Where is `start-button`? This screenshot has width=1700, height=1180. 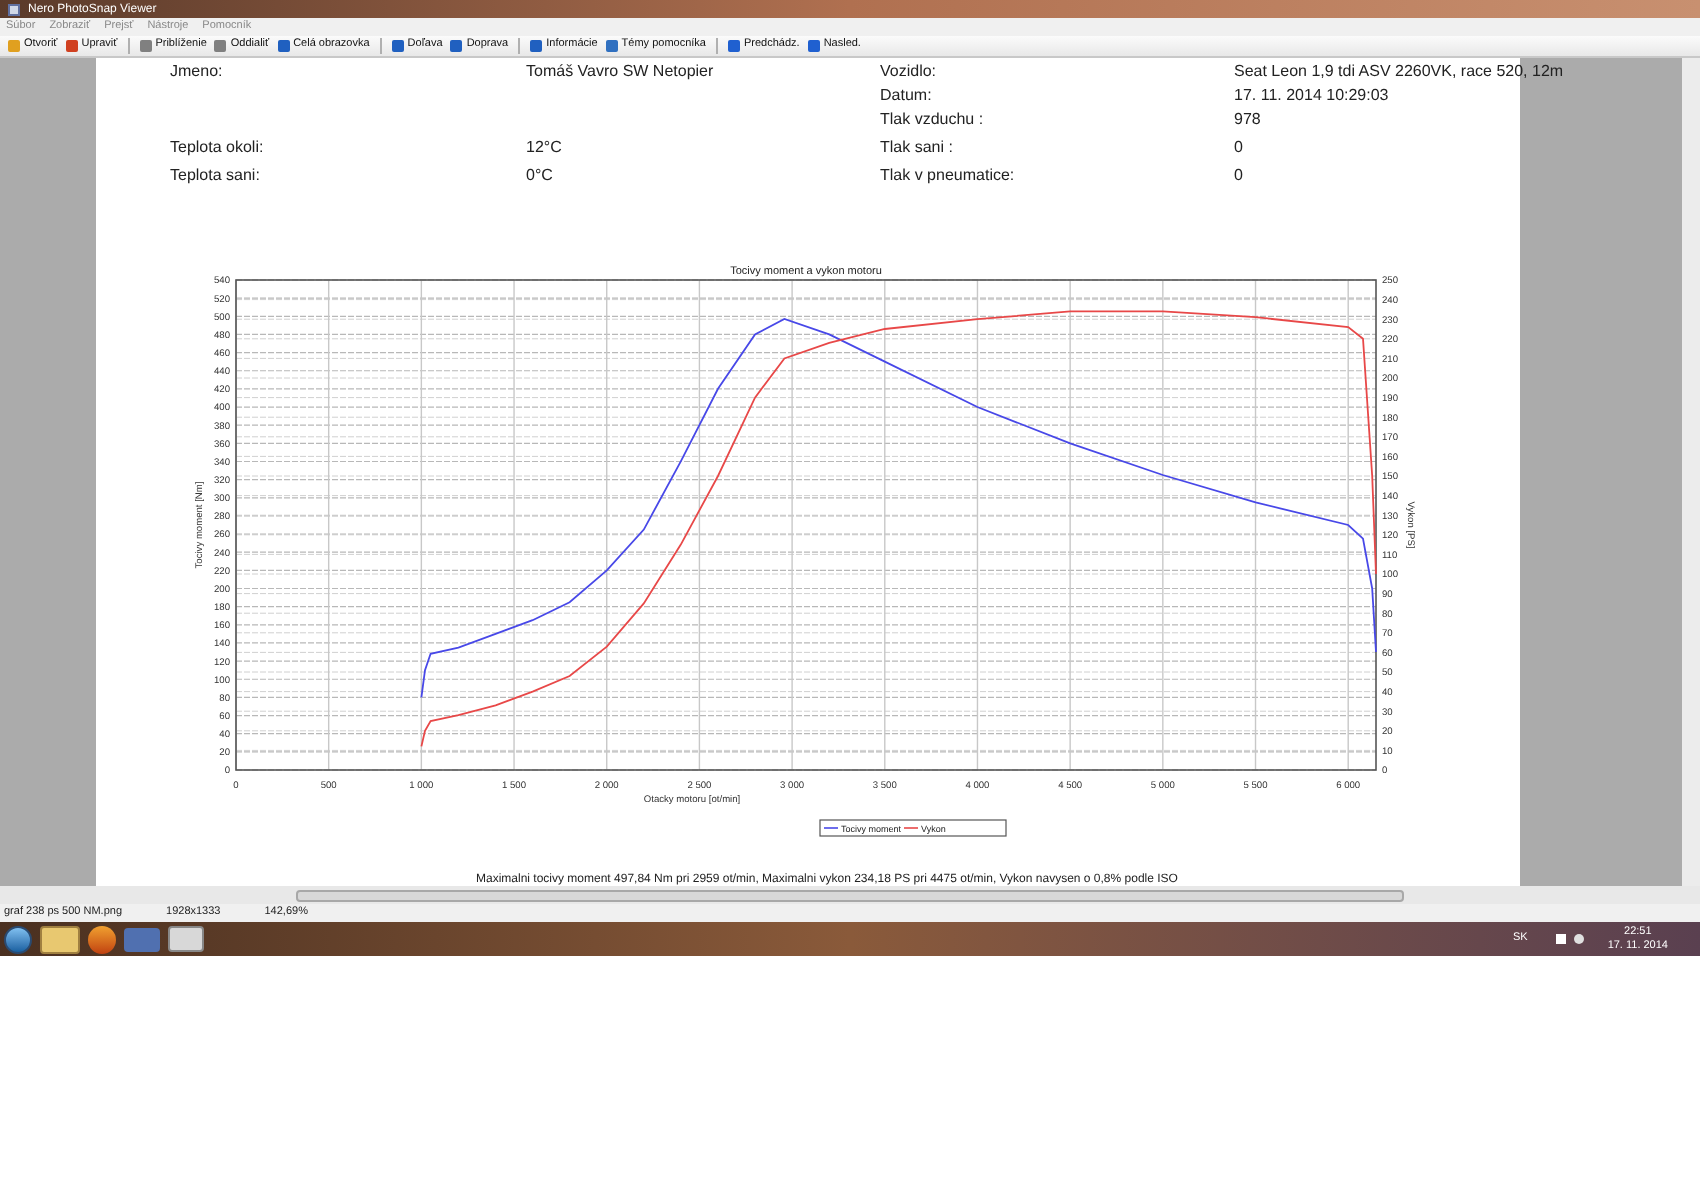 start-button is located at coordinates (18, 939).